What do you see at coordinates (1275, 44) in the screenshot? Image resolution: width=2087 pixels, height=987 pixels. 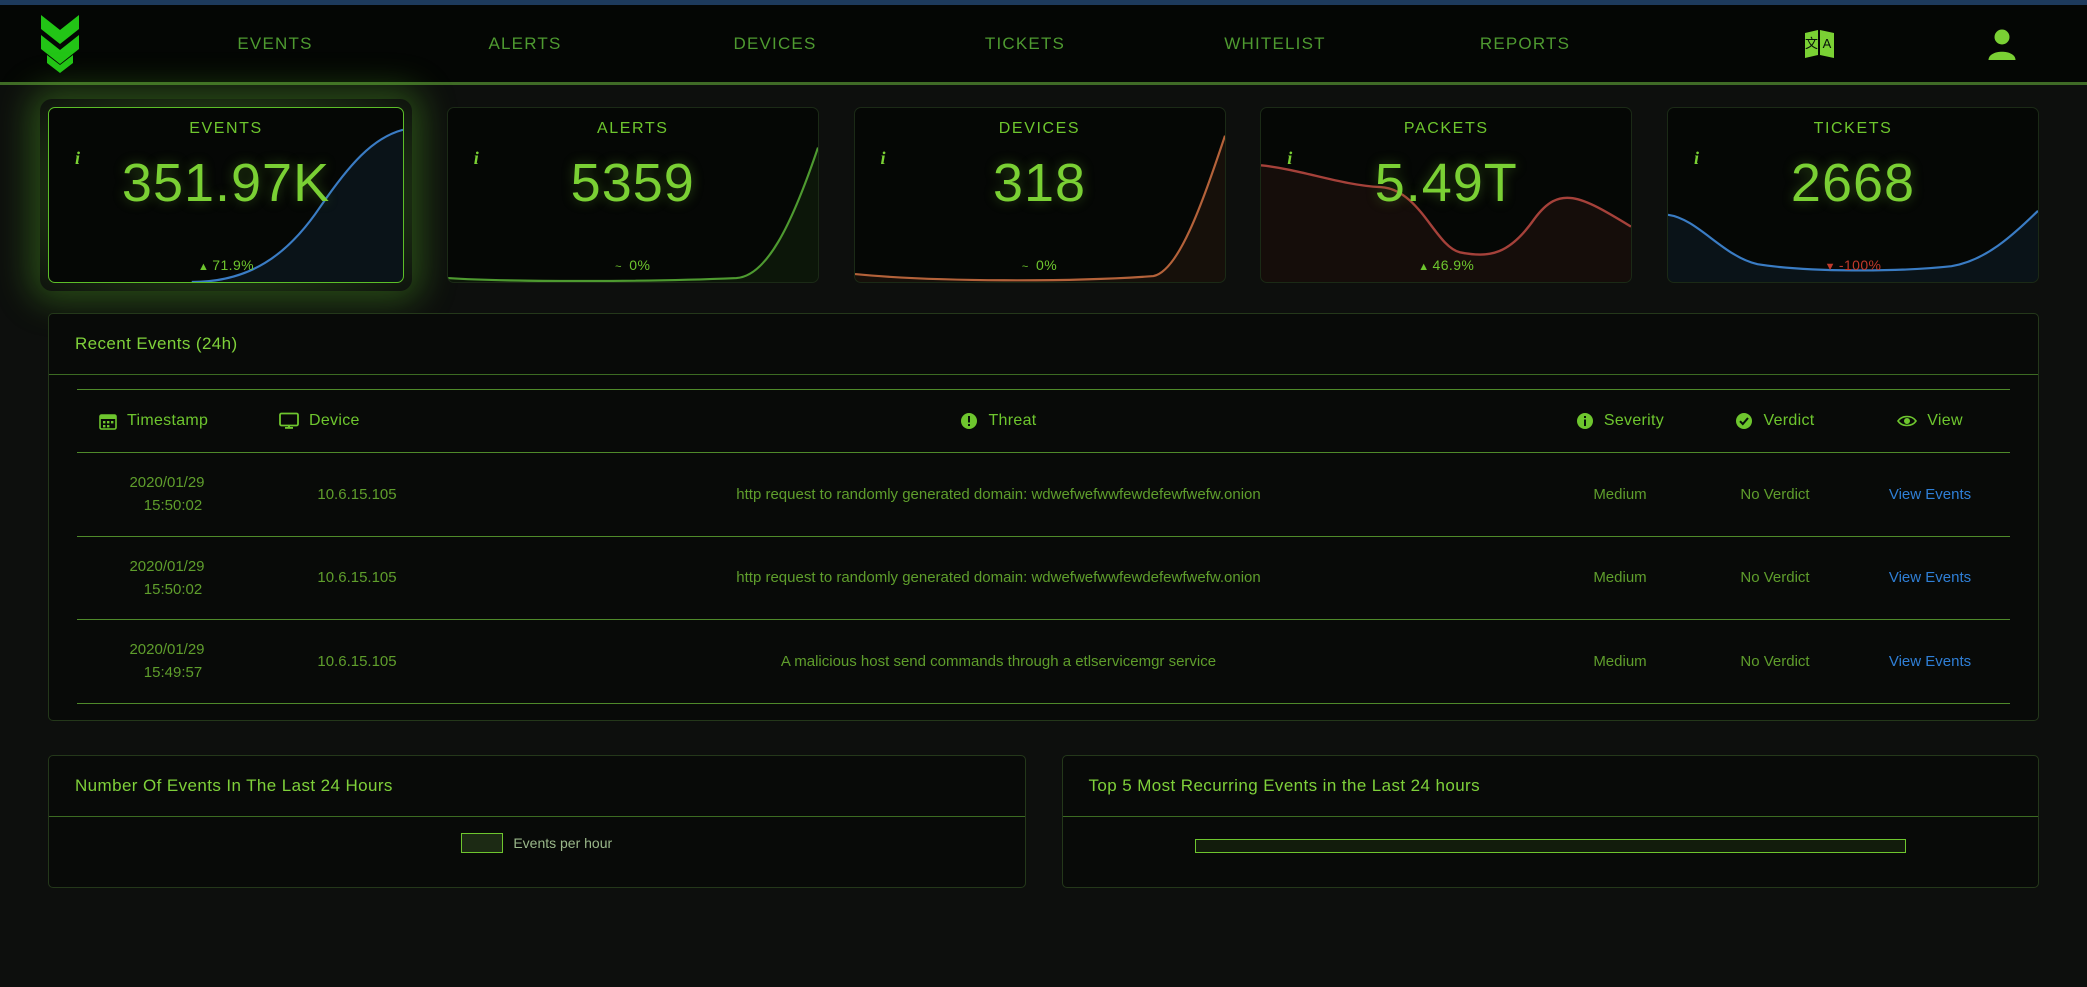 I see `nav-item-whitelist: WHITELIST` at bounding box center [1275, 44].